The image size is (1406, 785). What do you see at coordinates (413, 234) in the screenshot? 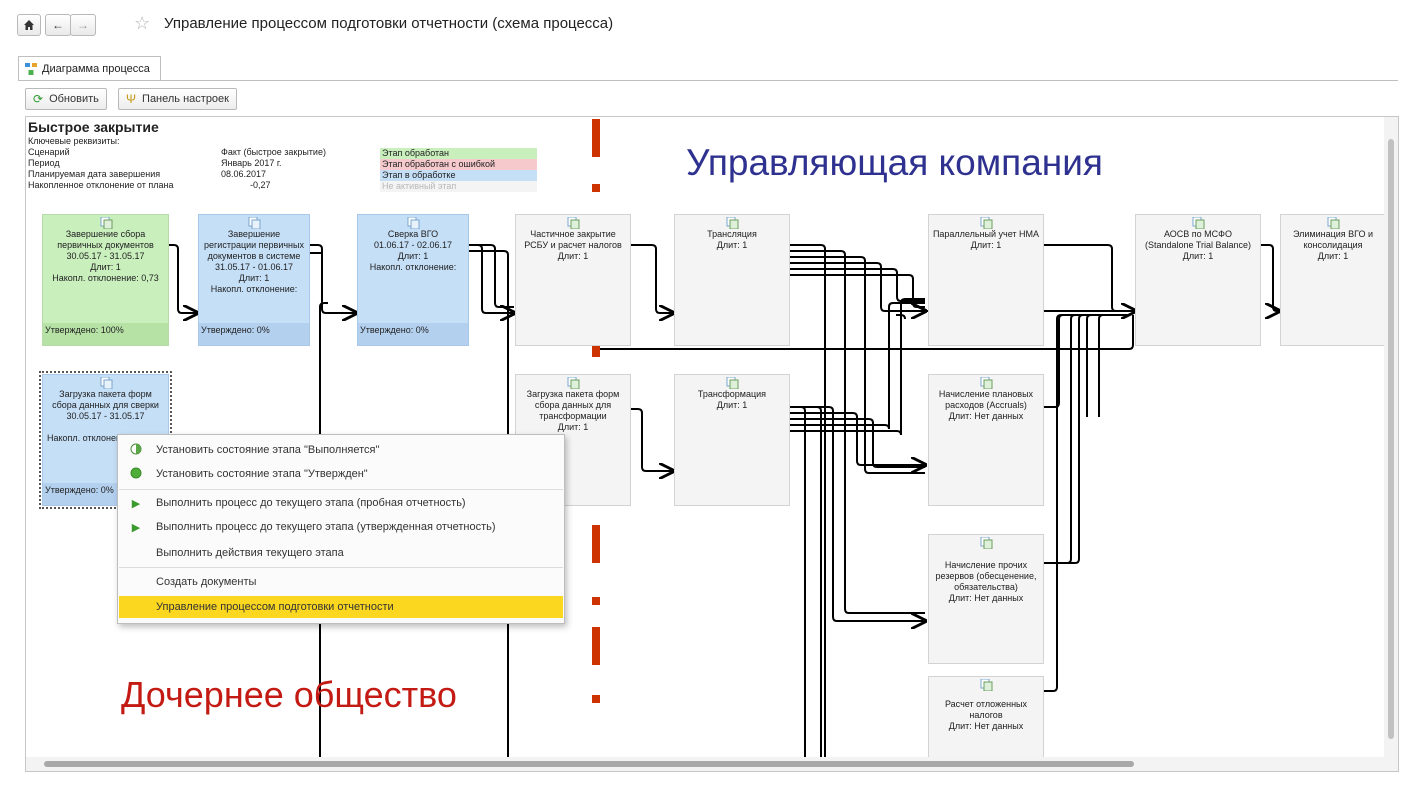
I see `stage-text-line: Сверка ВГО` at bounding box center [413, 234].